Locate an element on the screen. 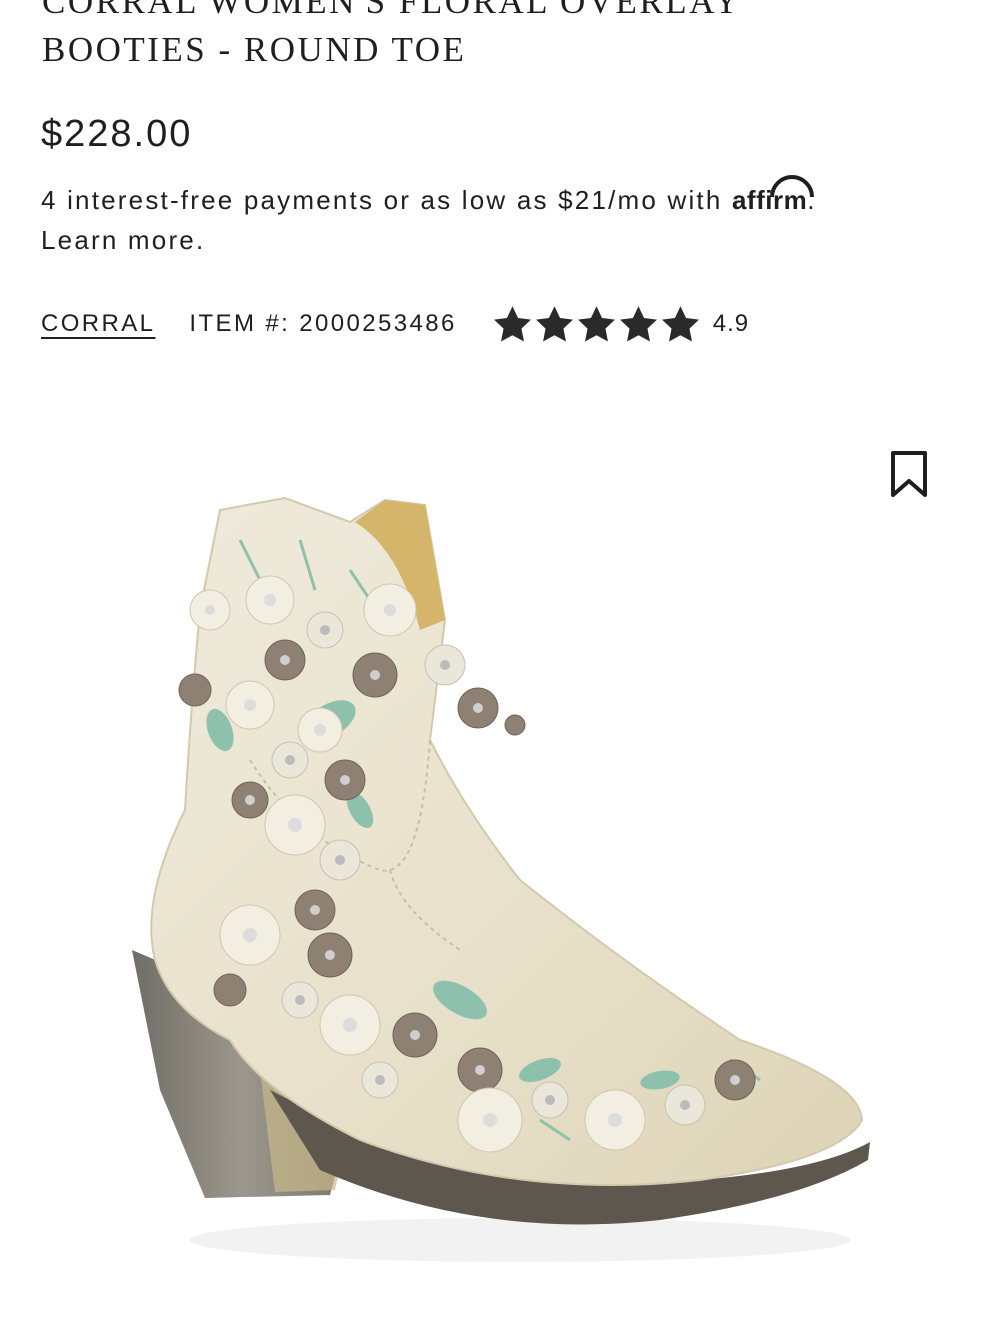 This screenshot has height=1333, width=1000. learn-more-link: Learn more. is located at coordinates (123, 240).